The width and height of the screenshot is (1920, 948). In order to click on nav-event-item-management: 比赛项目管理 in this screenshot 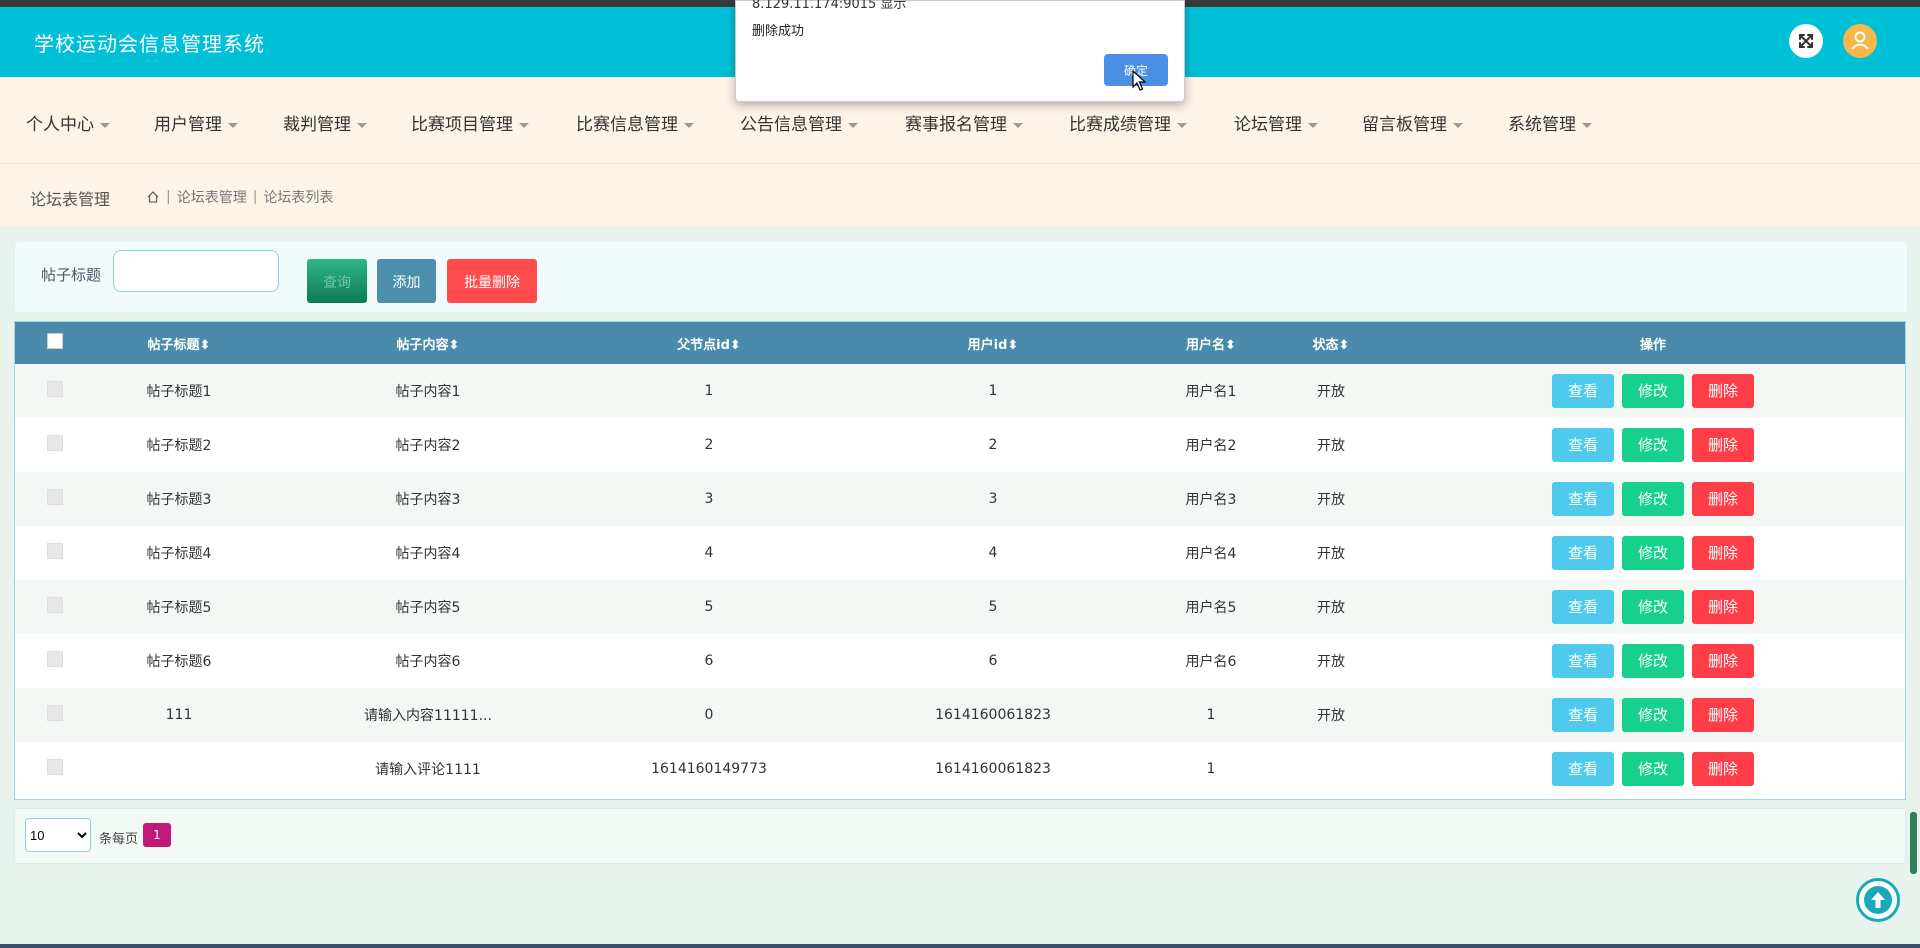, I will do `click(470, 122)`.